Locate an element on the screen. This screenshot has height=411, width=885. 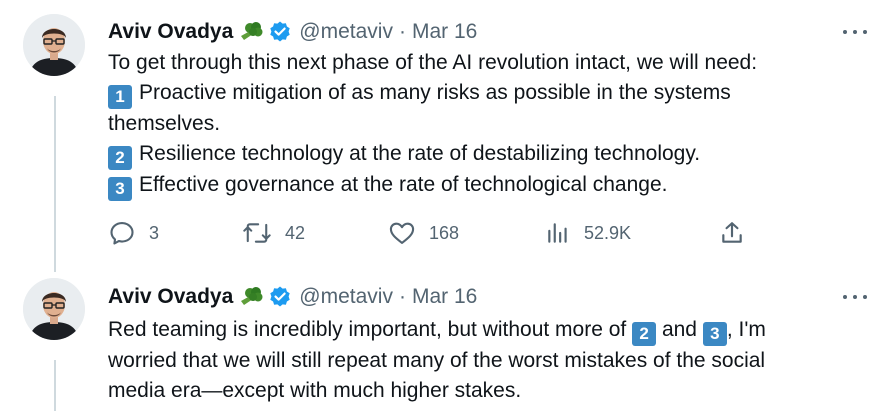
text-run: and is located at coordinates (679, 329).